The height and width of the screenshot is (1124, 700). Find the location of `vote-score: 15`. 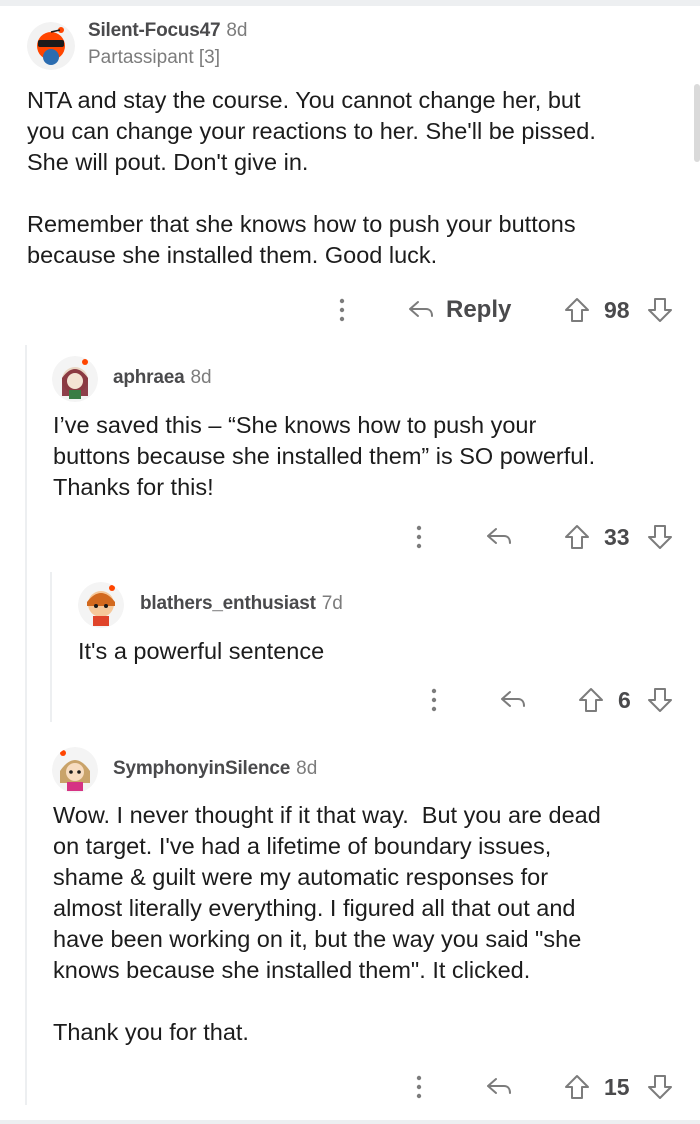

vote-score: 15 is located at coordinates (617, 1087).